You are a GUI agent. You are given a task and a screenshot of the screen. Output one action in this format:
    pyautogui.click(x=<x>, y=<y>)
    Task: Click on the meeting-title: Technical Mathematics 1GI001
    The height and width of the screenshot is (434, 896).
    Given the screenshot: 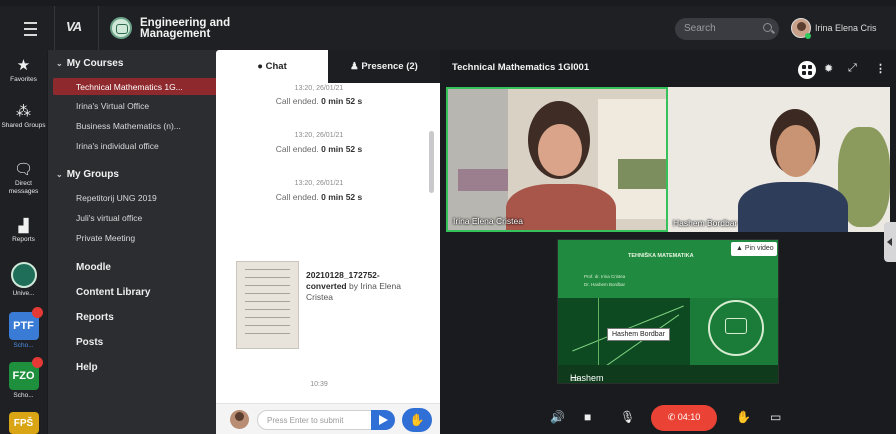 What is the action you would take?
    pyautogui.click(x=521, y=67)
    